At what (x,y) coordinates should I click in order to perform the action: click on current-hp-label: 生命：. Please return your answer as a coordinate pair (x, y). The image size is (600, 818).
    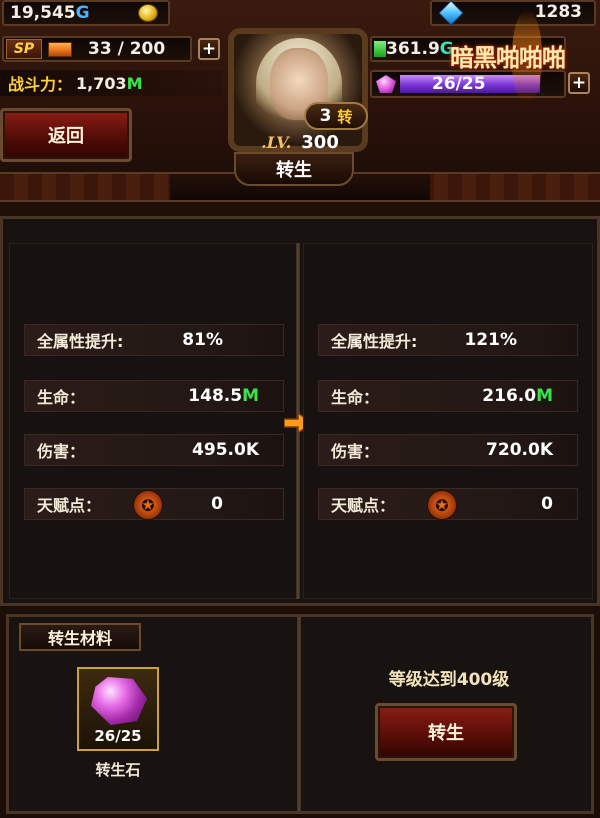
    Looking at the image, I should click on (61, 397).